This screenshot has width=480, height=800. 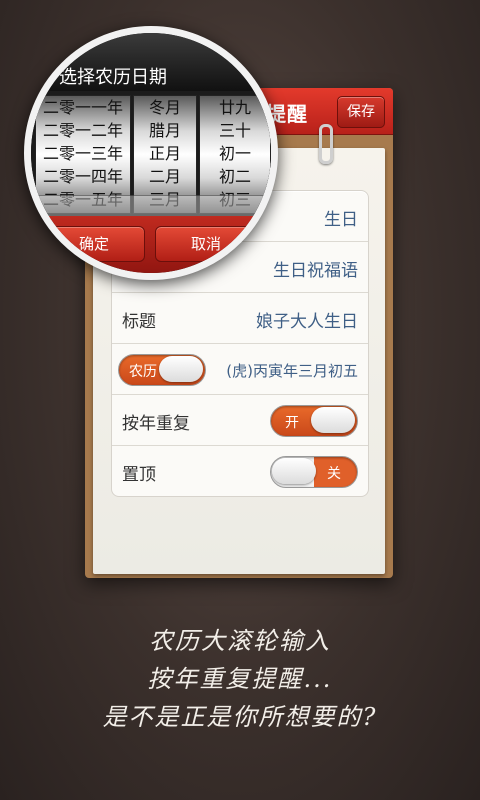 I want to click on wheel-item: 冬月, so click(x=164, y=107).